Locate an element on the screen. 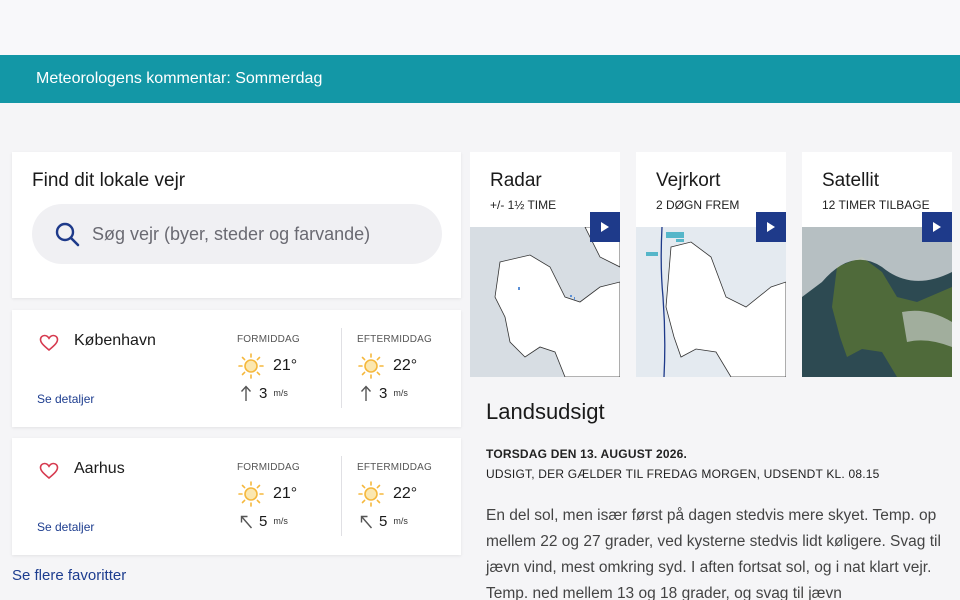 Image resolution: width=960 pixels, height=600 pixels. top-navigation-bar is located at coordinates (480, 27).